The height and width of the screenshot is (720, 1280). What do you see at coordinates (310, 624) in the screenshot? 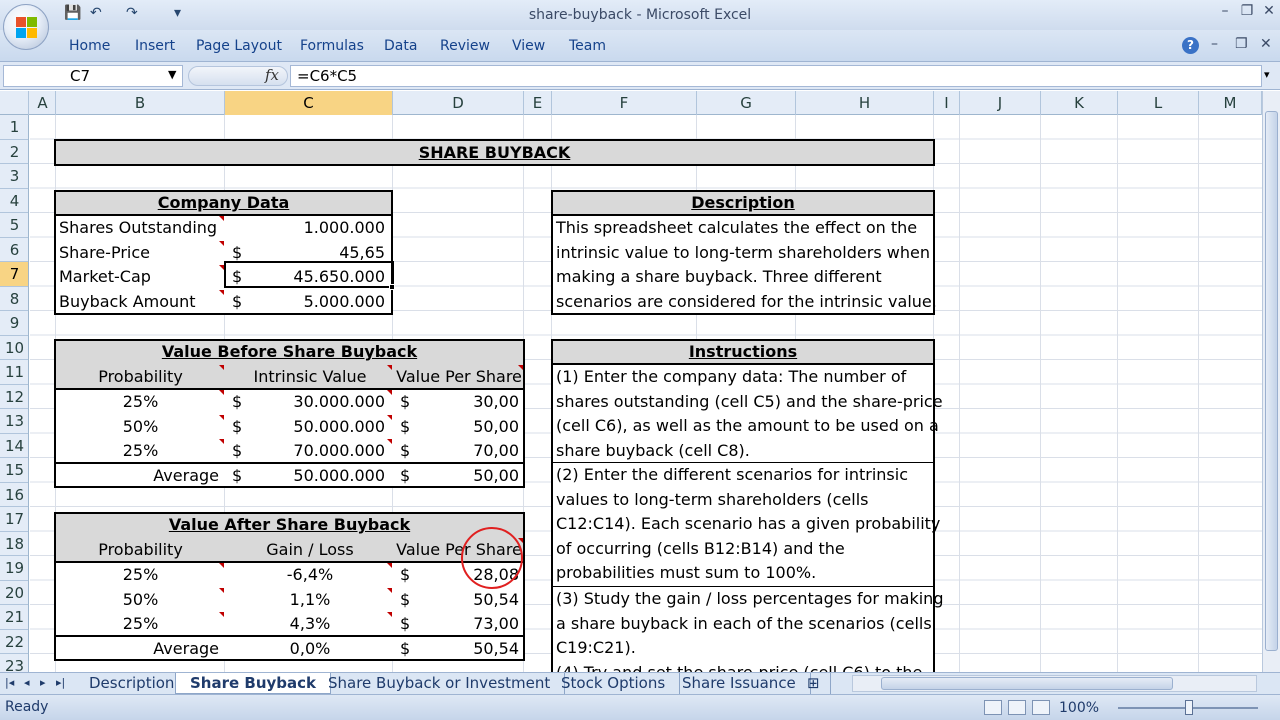
I see `gain-loss-value: 4,3%` at bounding box center [310, 624].